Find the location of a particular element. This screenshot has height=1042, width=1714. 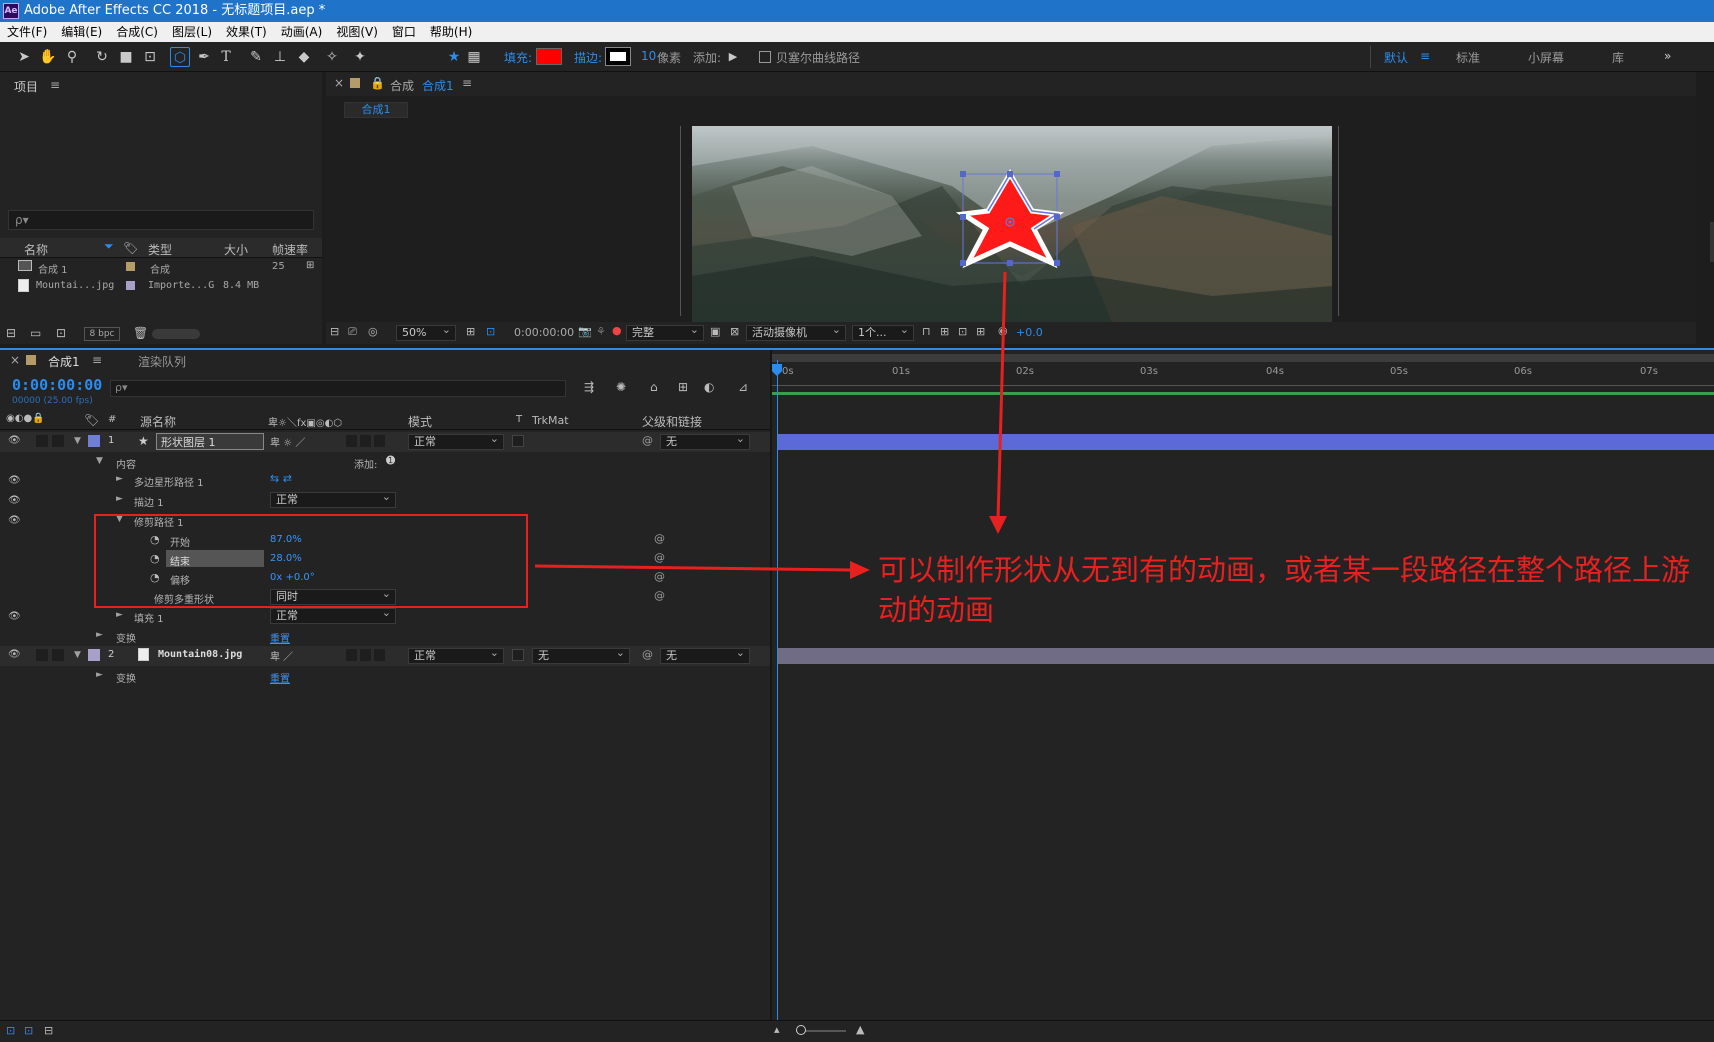

menu-composition: 合成(C) is located at coordinates (137, 32).